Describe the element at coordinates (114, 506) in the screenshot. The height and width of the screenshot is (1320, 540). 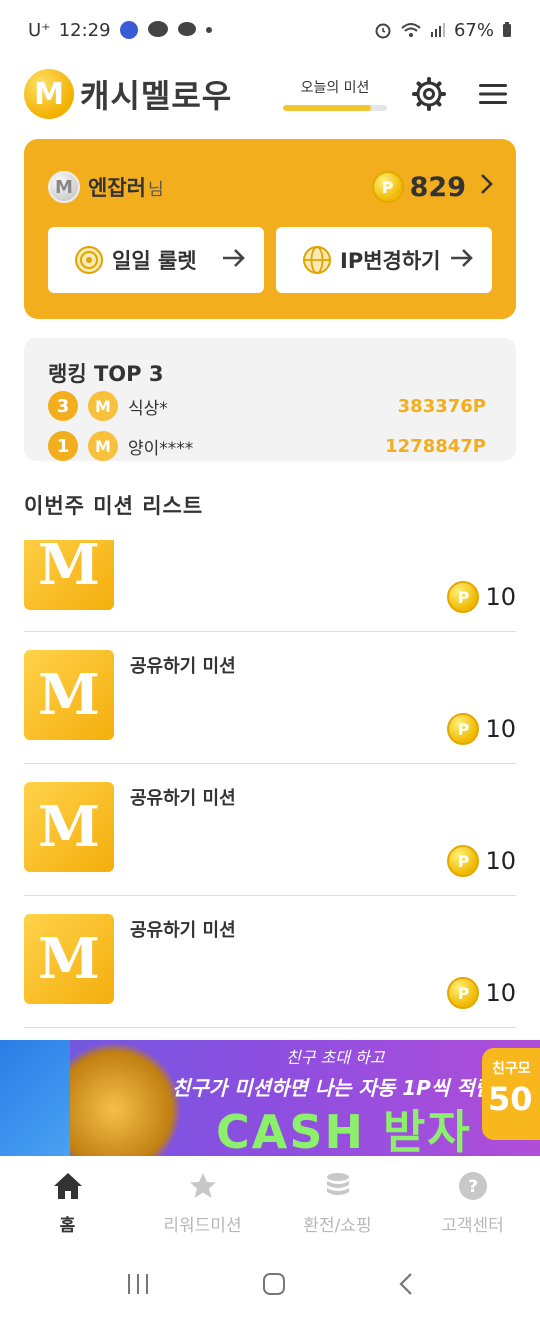
I see `mission-section-title: 이번주 미션 리스트` at that location.